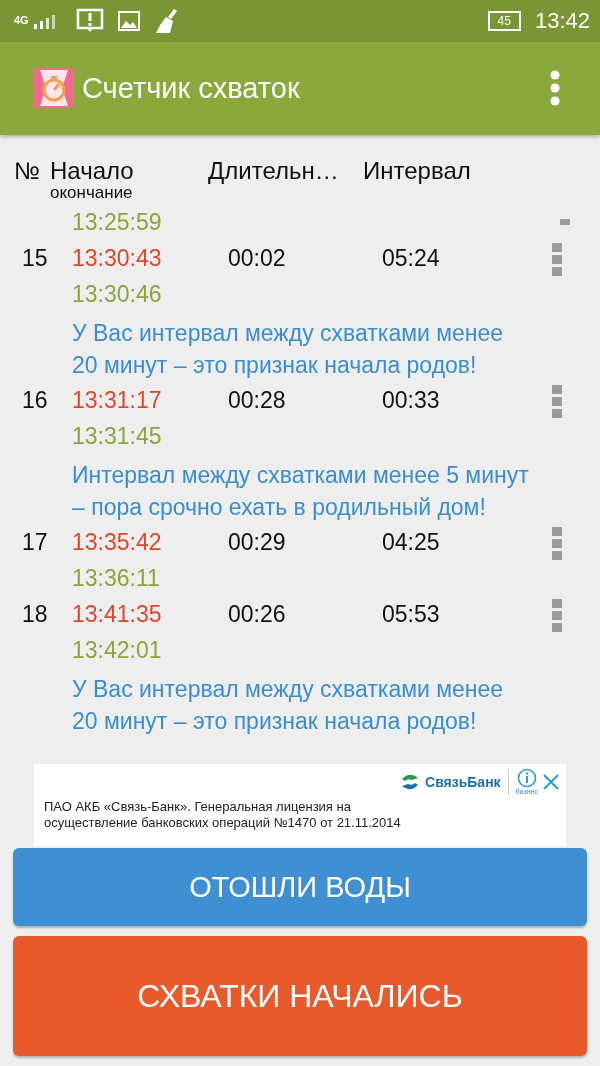 The width and height of the screenshot is (600, 1066). What do you see at coordinates (257, 401) in the screenshot?
I see `duration: 00:28` at bounding box center [257, 401].